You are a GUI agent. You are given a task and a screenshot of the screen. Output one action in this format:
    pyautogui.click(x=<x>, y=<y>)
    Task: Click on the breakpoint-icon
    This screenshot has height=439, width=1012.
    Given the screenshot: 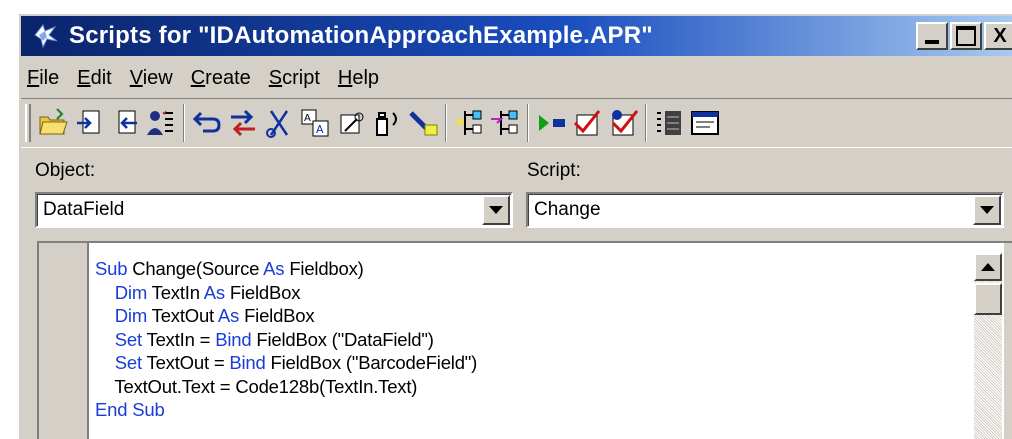 What is the action you would take?
    pyautogui.click(x=469, y=123)
    